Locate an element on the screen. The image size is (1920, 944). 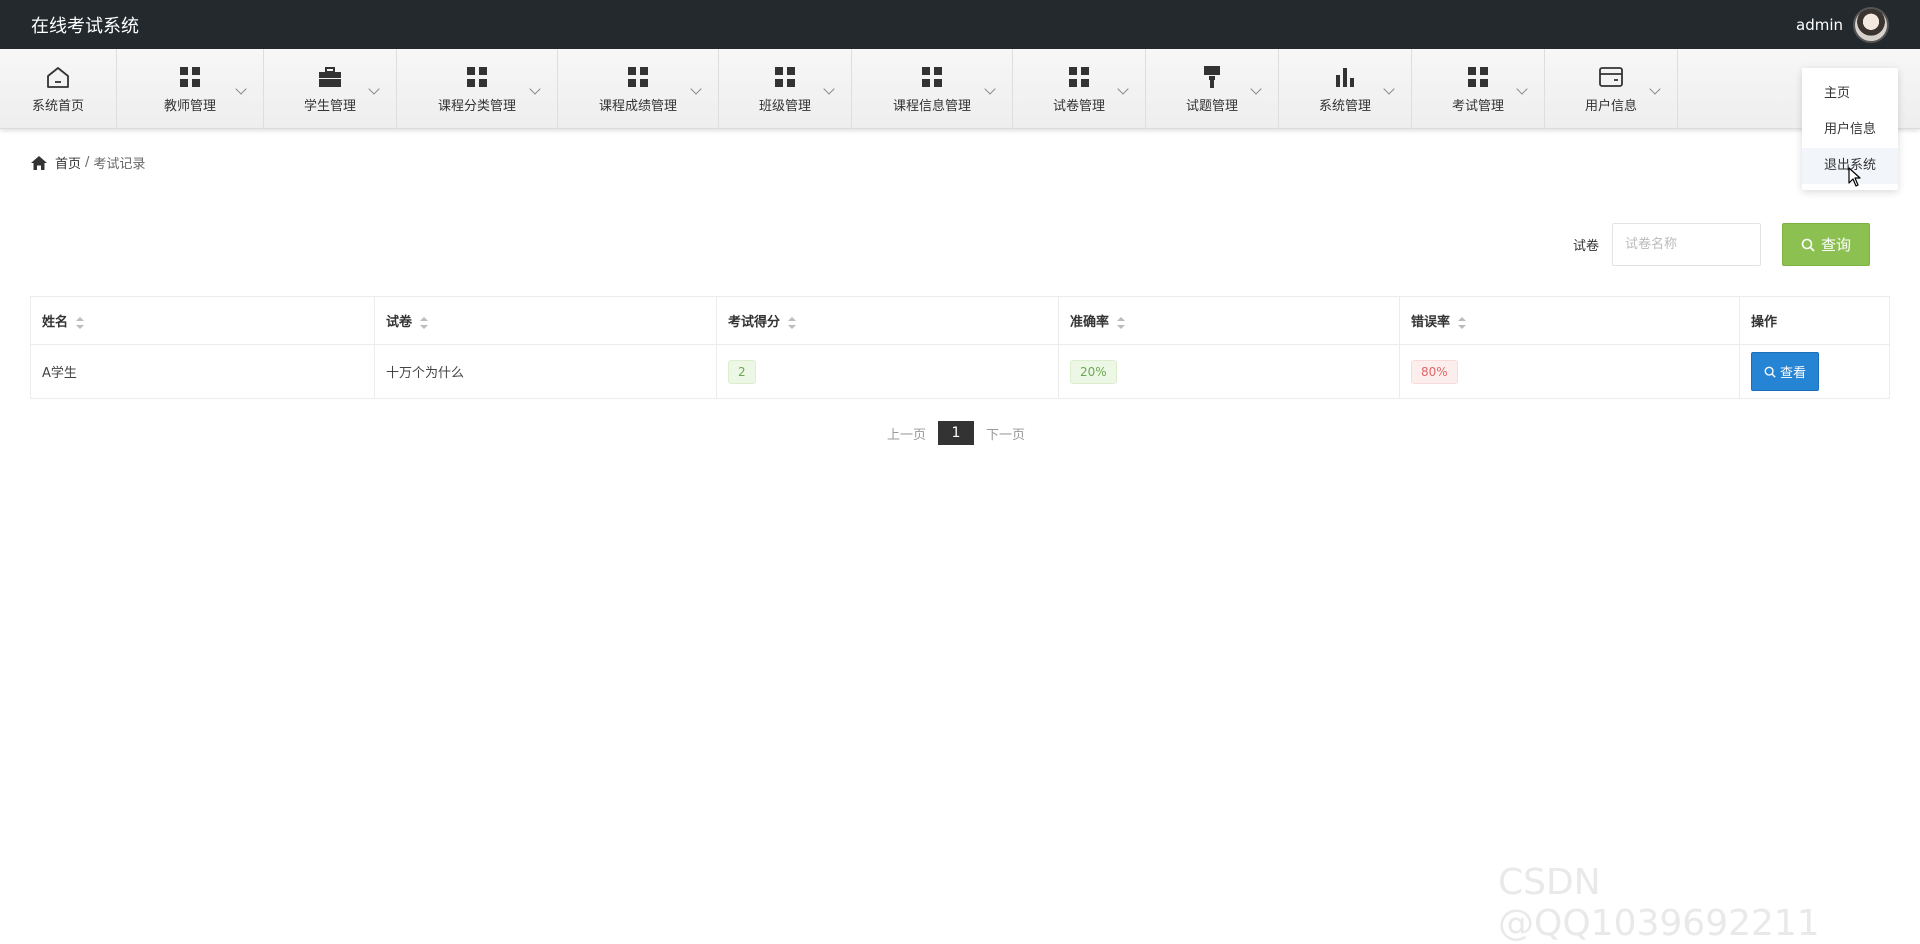
column-header-label: 姓名 is located at coordinates (55, 322).